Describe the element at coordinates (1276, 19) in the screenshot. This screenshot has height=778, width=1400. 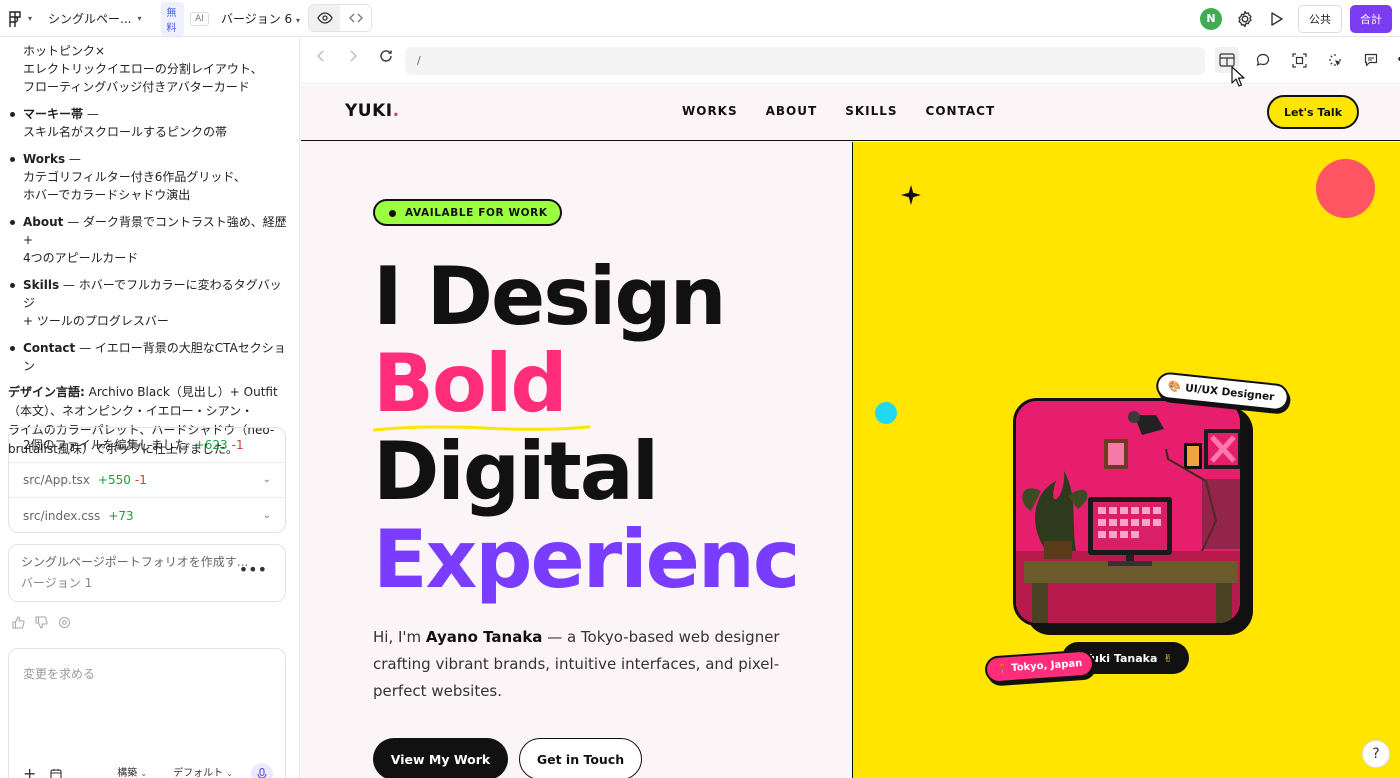
I see `play-icon` at that location.